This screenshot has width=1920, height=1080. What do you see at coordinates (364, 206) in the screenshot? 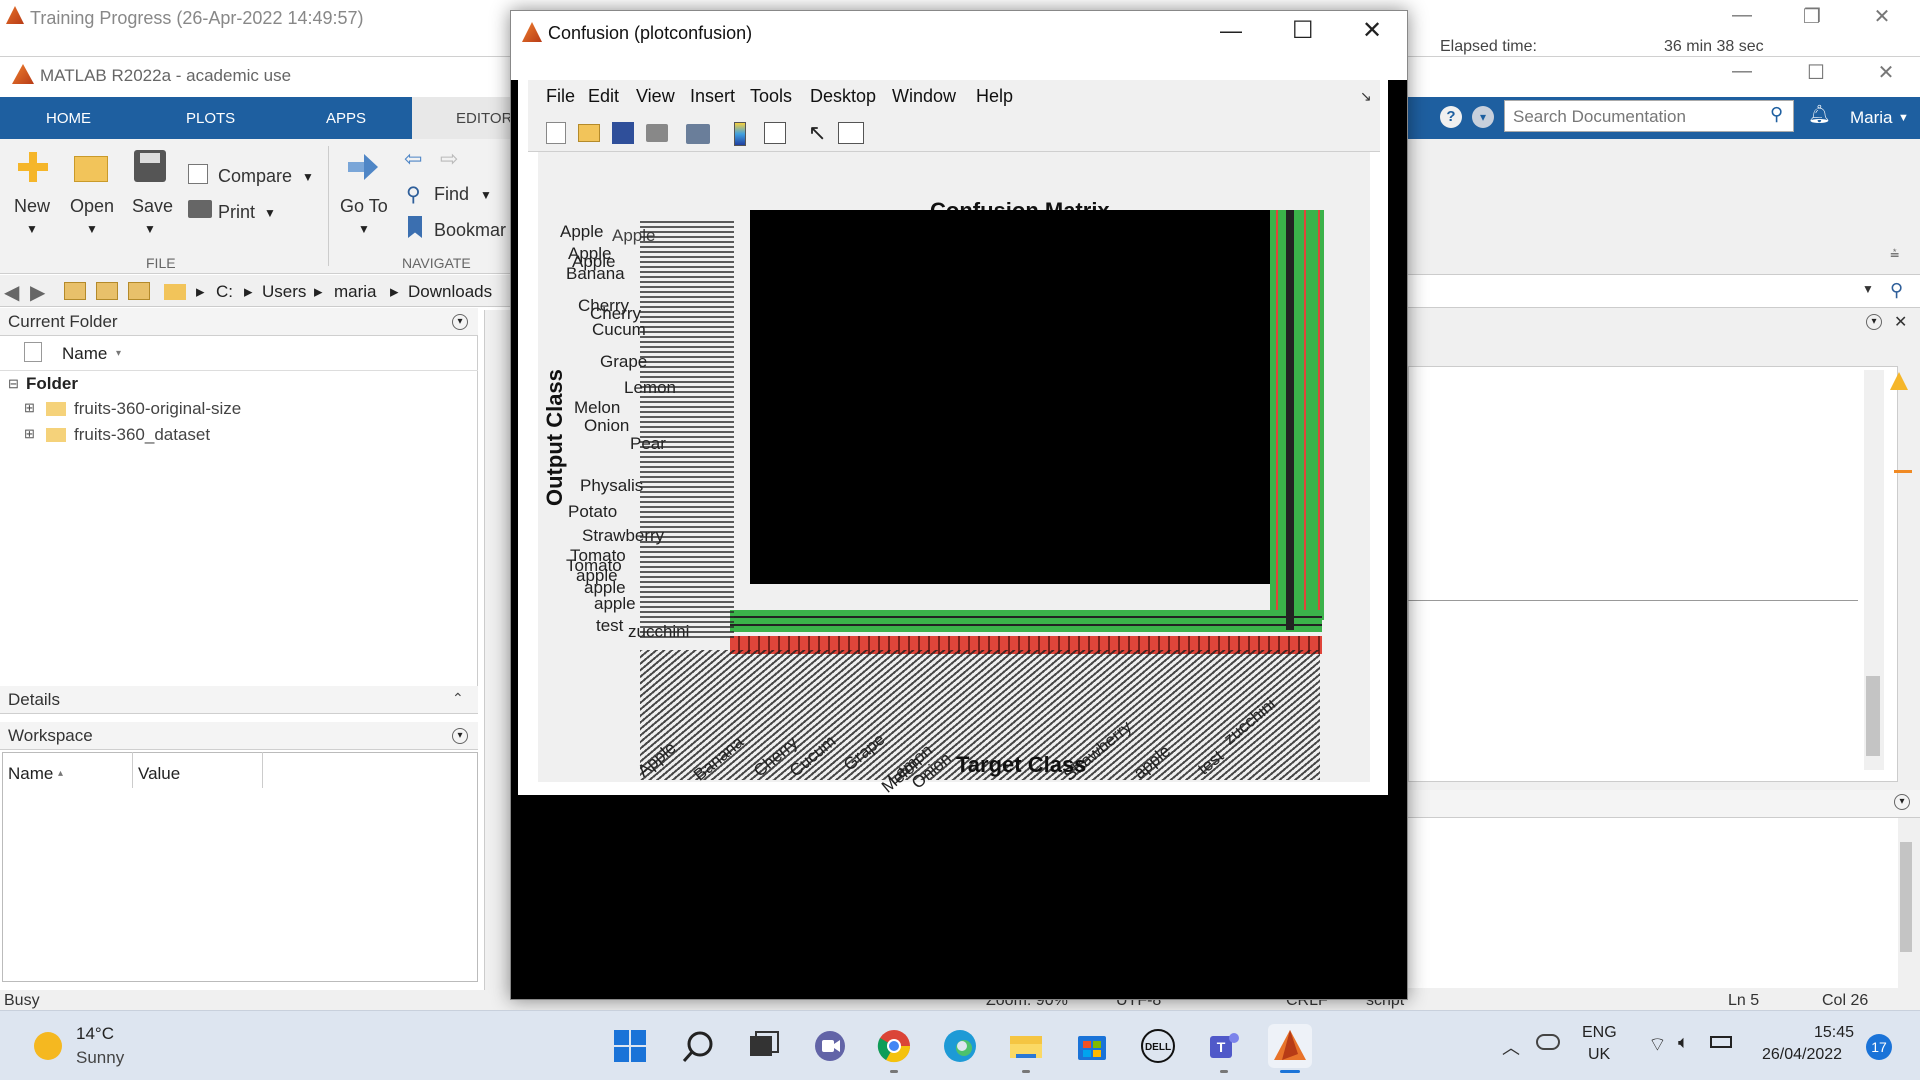
I see `goto-button: Go To` at bounding box center [364, 206].